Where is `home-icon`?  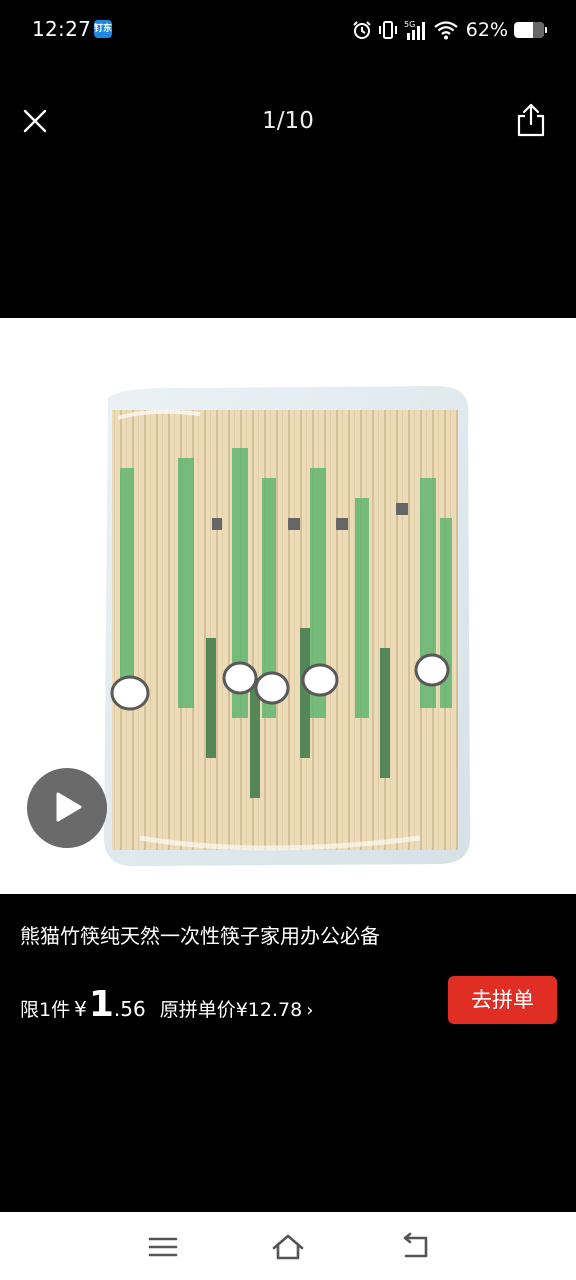 home-icon is located at coordinates (288, 1247).